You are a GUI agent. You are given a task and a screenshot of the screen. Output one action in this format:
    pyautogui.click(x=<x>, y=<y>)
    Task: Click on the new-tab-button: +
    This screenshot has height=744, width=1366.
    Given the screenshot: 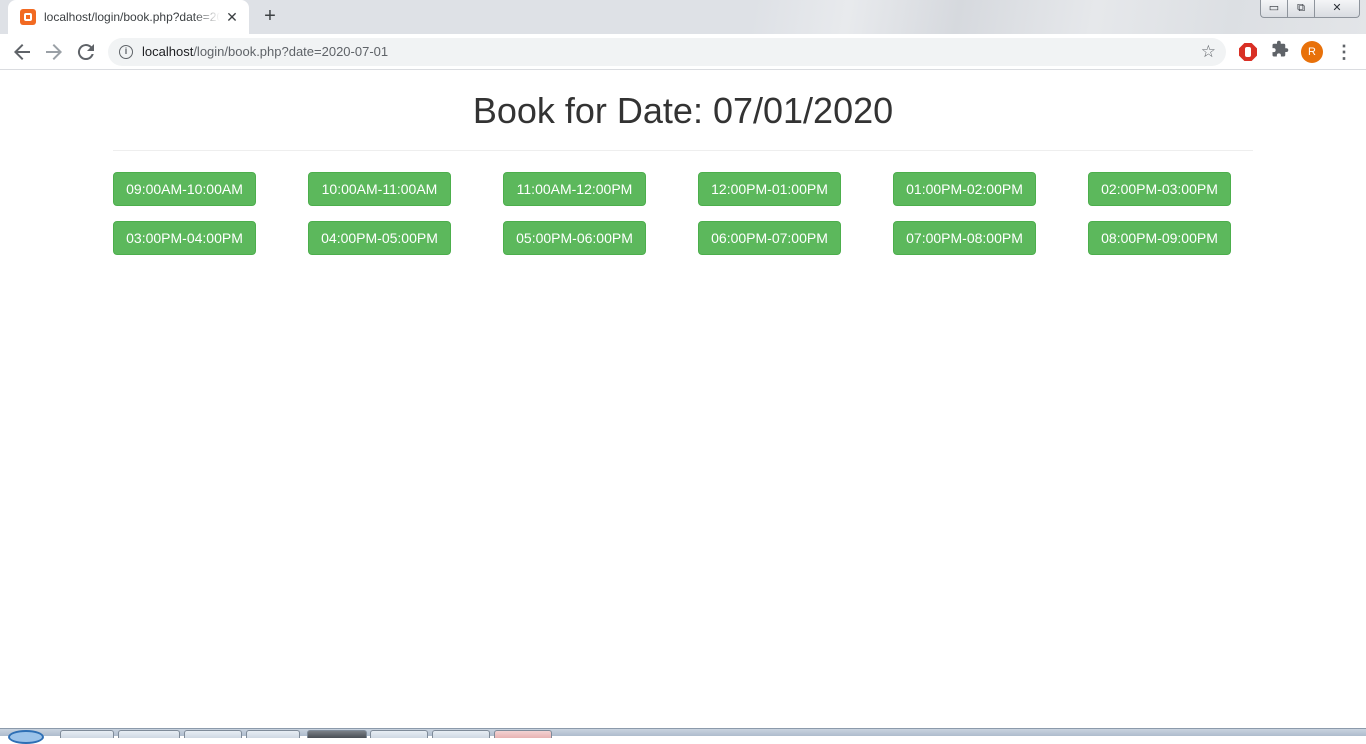 What is the action you would take?
    pyautogui.click(x=270, y=17)
    